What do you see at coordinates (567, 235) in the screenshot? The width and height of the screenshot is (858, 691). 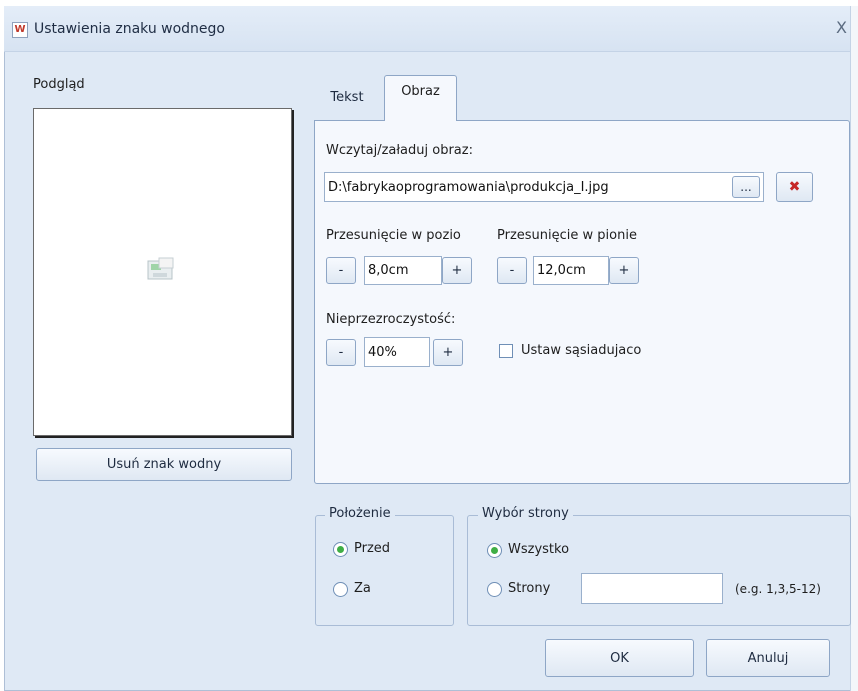 I see `vertical-offset-label: Przesunięcie w pionie` at bounding box center [567, 235].